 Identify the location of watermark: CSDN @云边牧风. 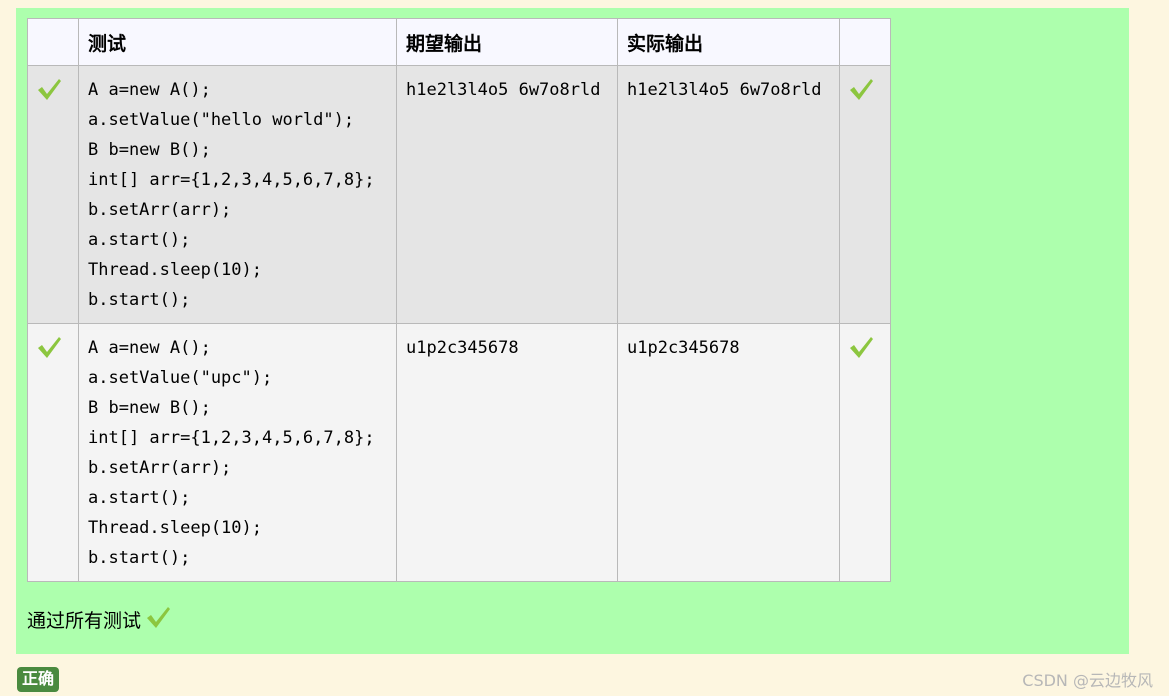
(1087, 680).